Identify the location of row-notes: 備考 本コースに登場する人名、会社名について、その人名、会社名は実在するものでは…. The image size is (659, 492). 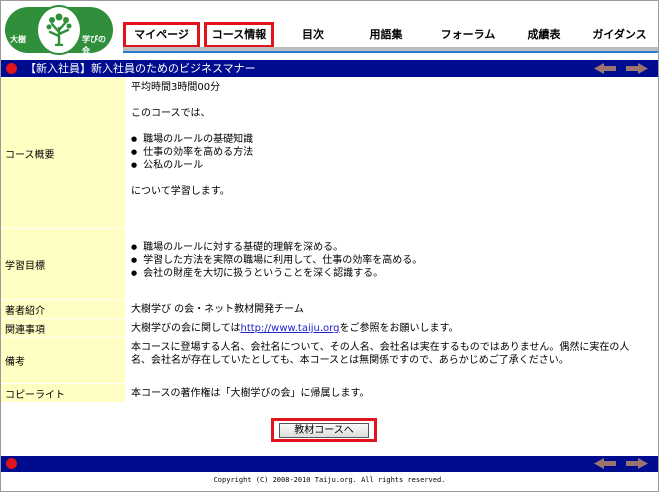
(329, 361).